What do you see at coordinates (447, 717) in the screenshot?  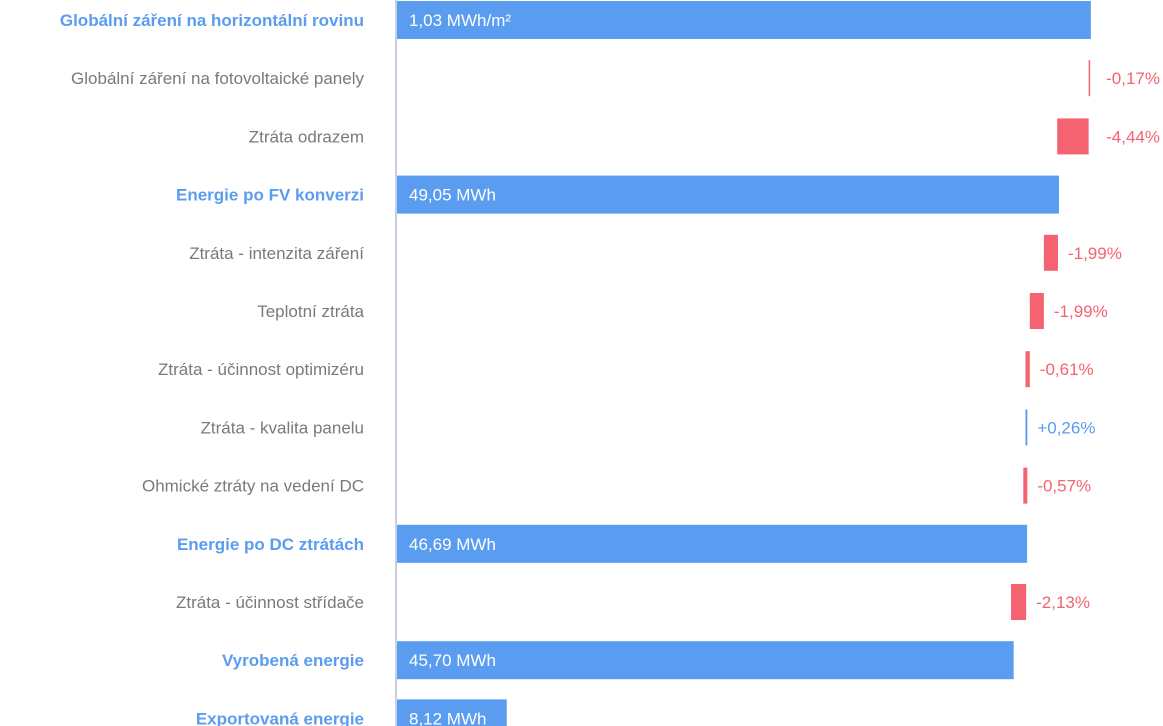 I see `bar-value-label: 8,12 MWh` at bounding box center [447, 717].